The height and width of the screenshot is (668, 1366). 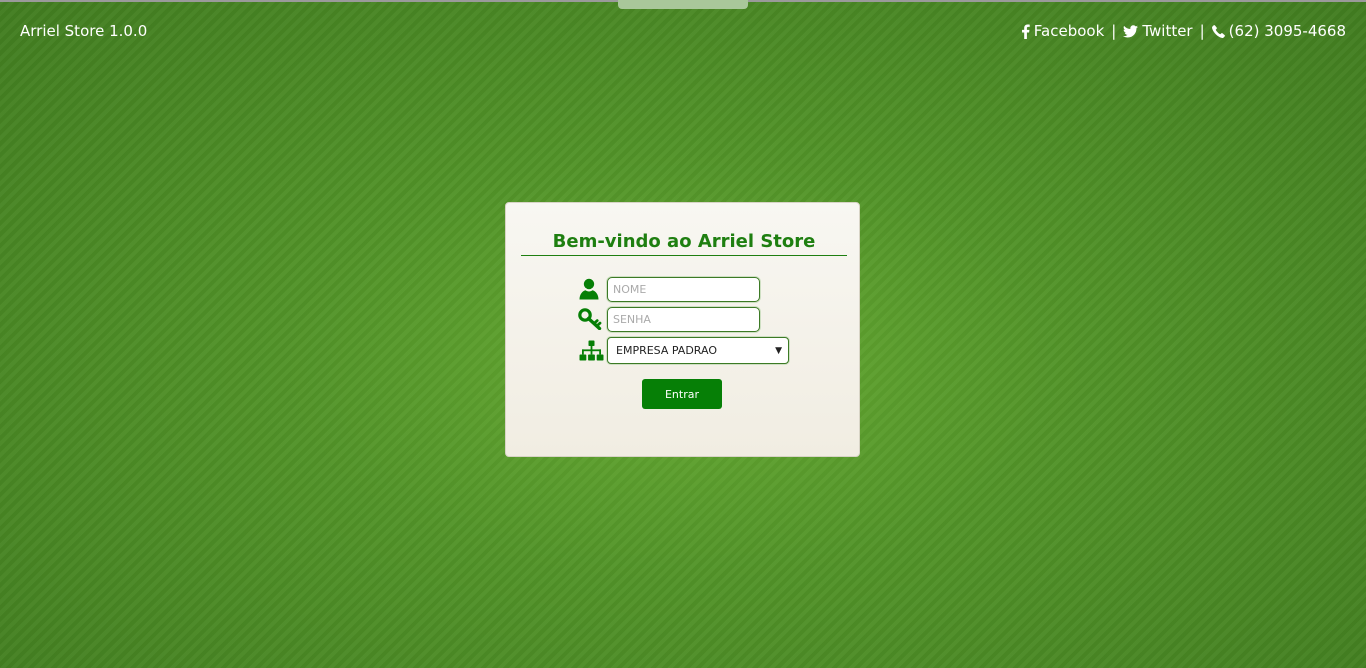 I want to click on chevron-down-icon: ▼, so click(x=778, y=351).